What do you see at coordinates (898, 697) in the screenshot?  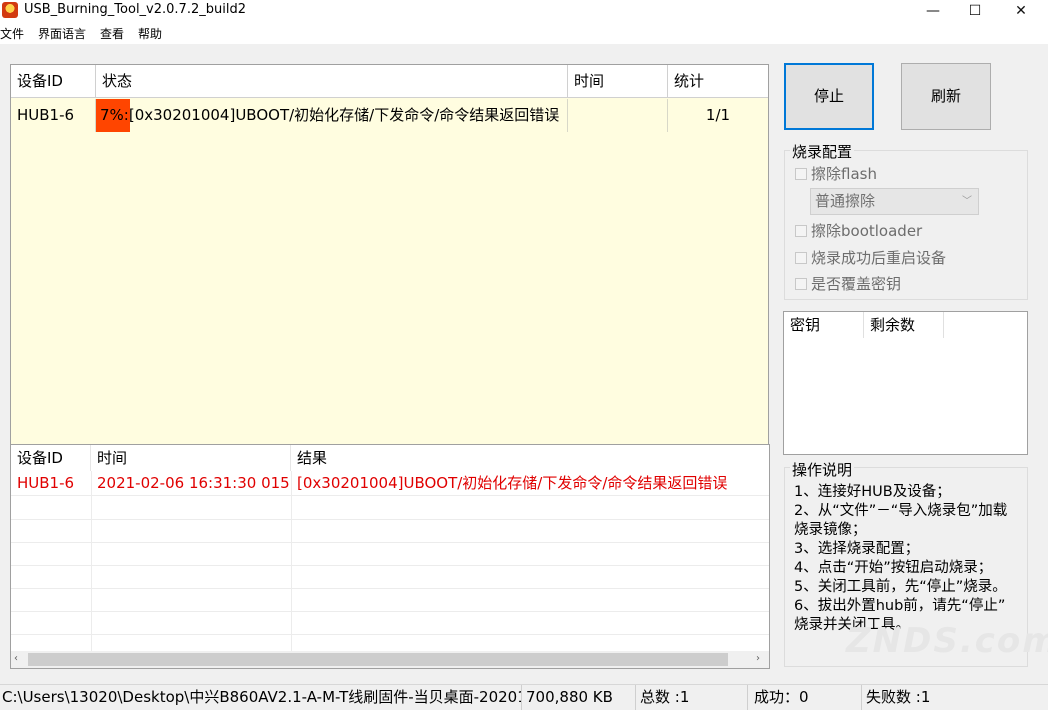 I see `status-failed: 失败数 :1` at bounding box center [898, 697].